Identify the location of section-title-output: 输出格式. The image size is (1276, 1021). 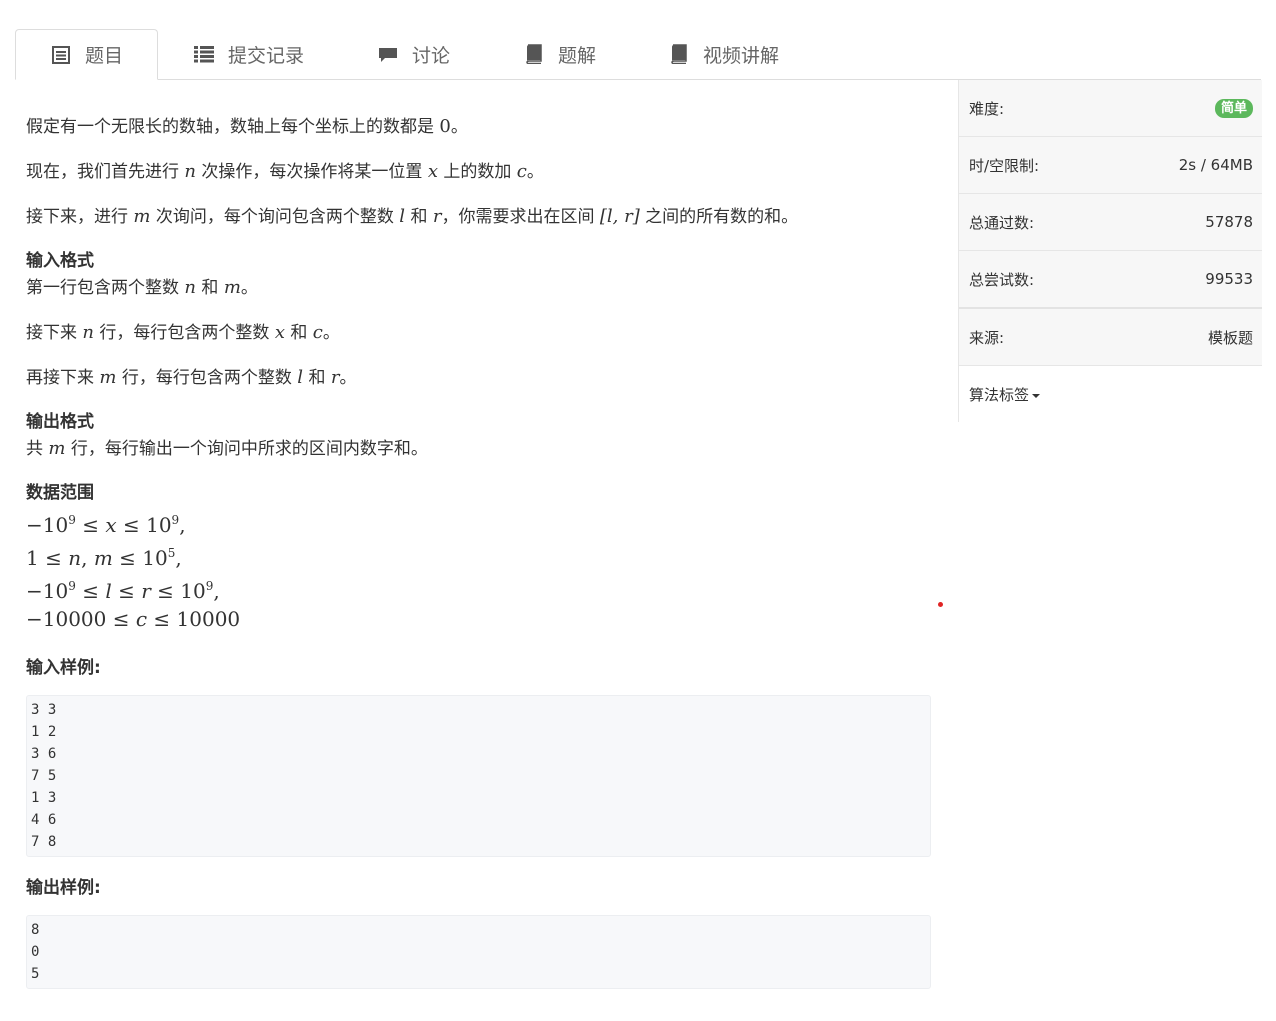
(60, 422).